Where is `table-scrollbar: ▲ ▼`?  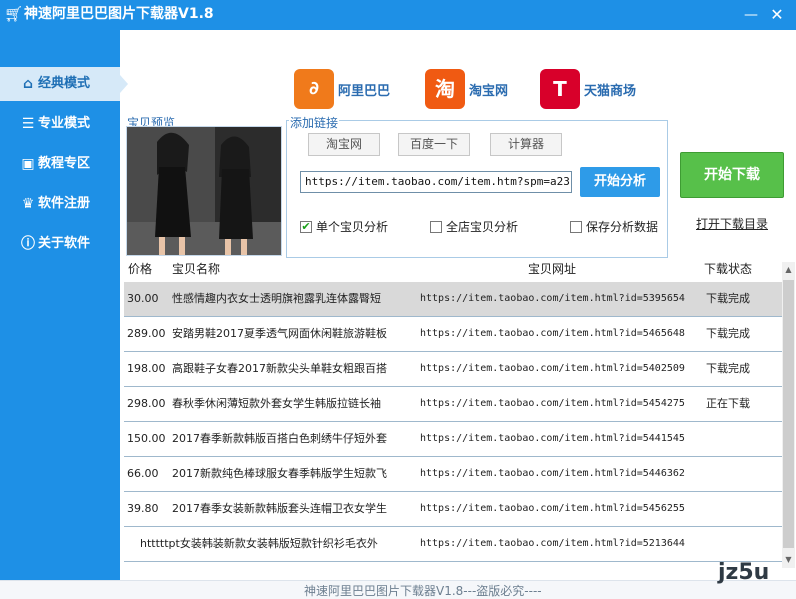
table-scrollbar: ▲ ▼ is located at coordinates (788, 415).